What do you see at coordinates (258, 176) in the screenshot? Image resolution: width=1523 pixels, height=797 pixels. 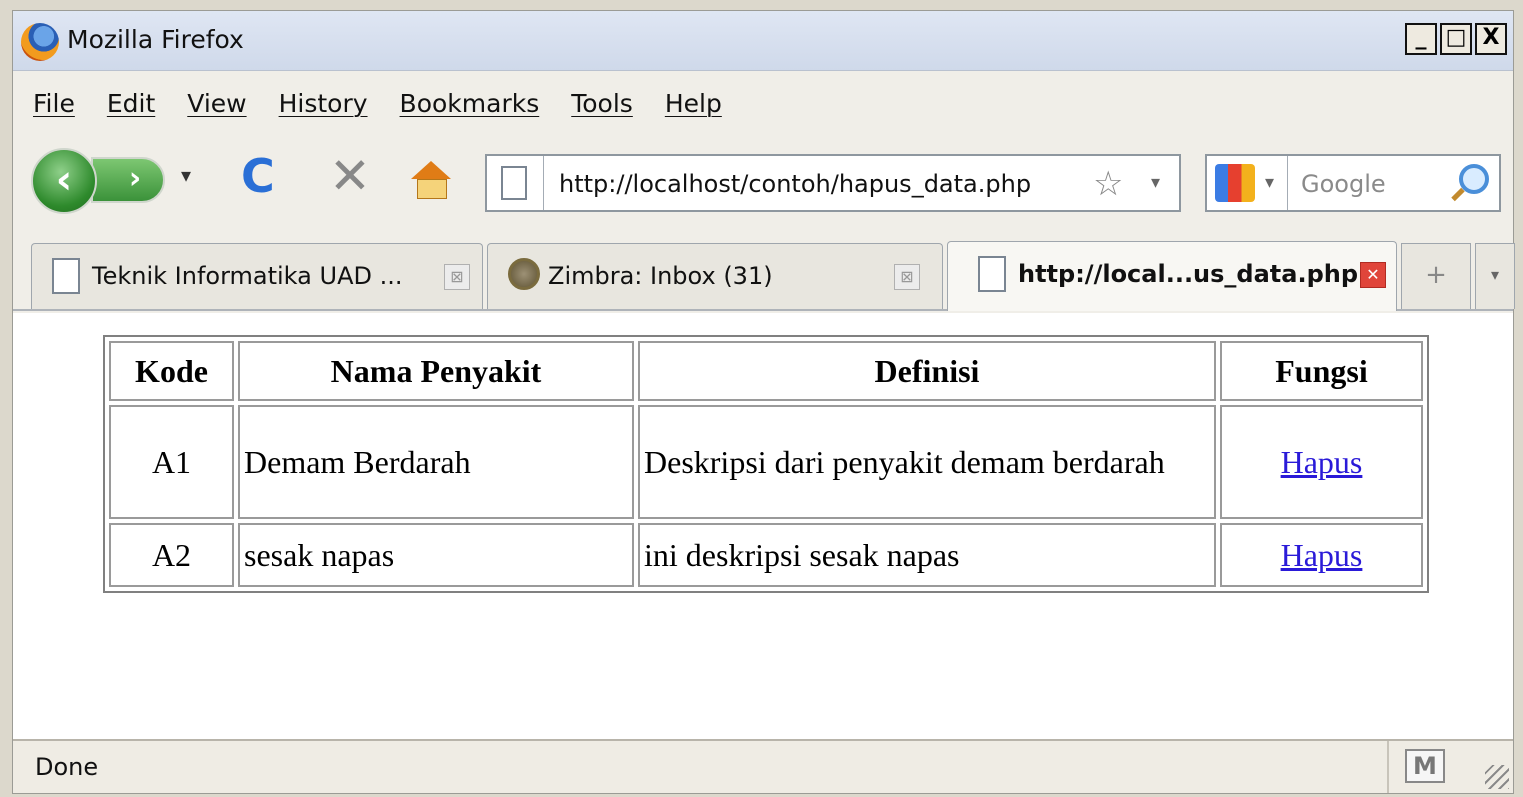 I see `reload-icon: C` at bounding box center [258, 176].